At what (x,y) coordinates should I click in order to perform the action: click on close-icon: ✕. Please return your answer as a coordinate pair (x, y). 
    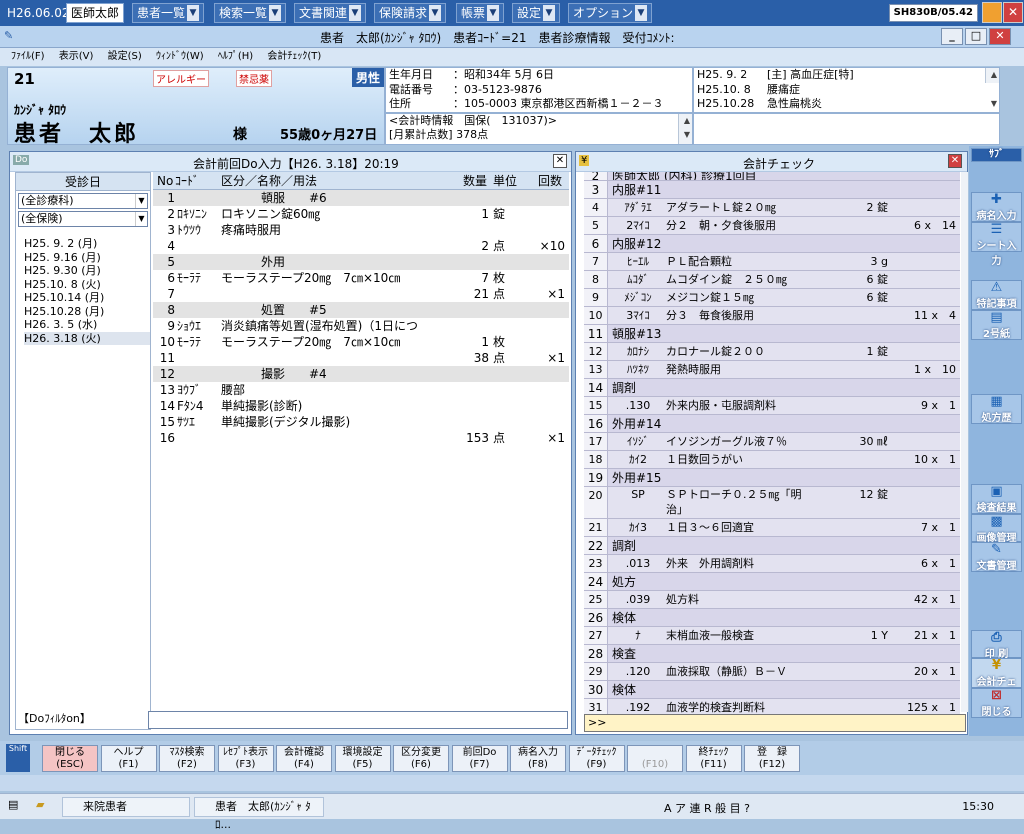
    Looking at the image, I should click on (560, 161).